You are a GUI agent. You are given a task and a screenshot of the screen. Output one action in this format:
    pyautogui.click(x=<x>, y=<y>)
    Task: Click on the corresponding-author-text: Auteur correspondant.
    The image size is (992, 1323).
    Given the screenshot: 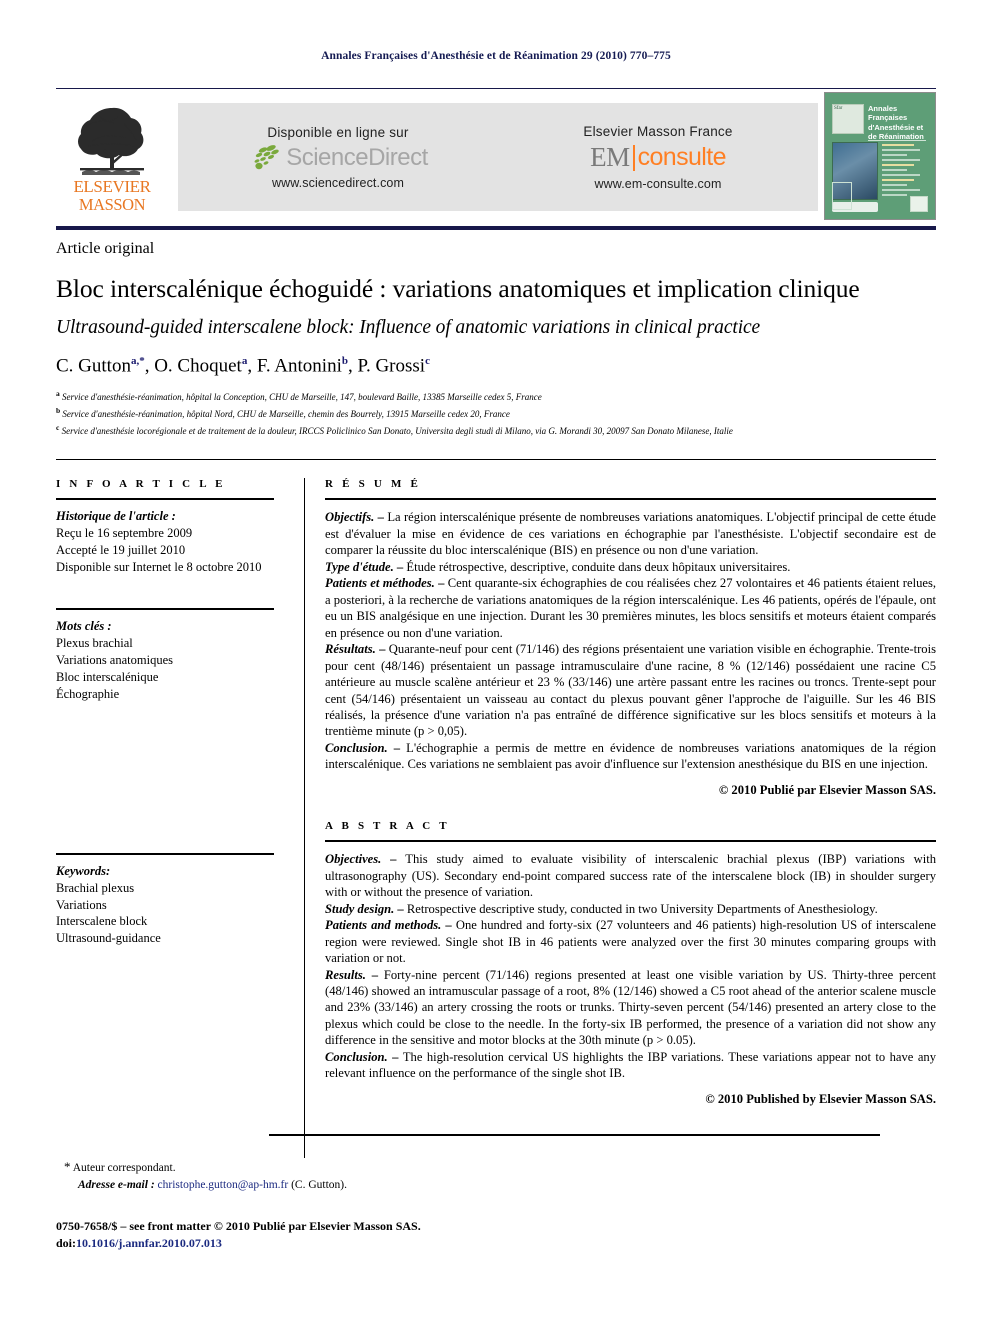 What is the action you would take?
    pyautogui.click(x=124, y=1168)
    